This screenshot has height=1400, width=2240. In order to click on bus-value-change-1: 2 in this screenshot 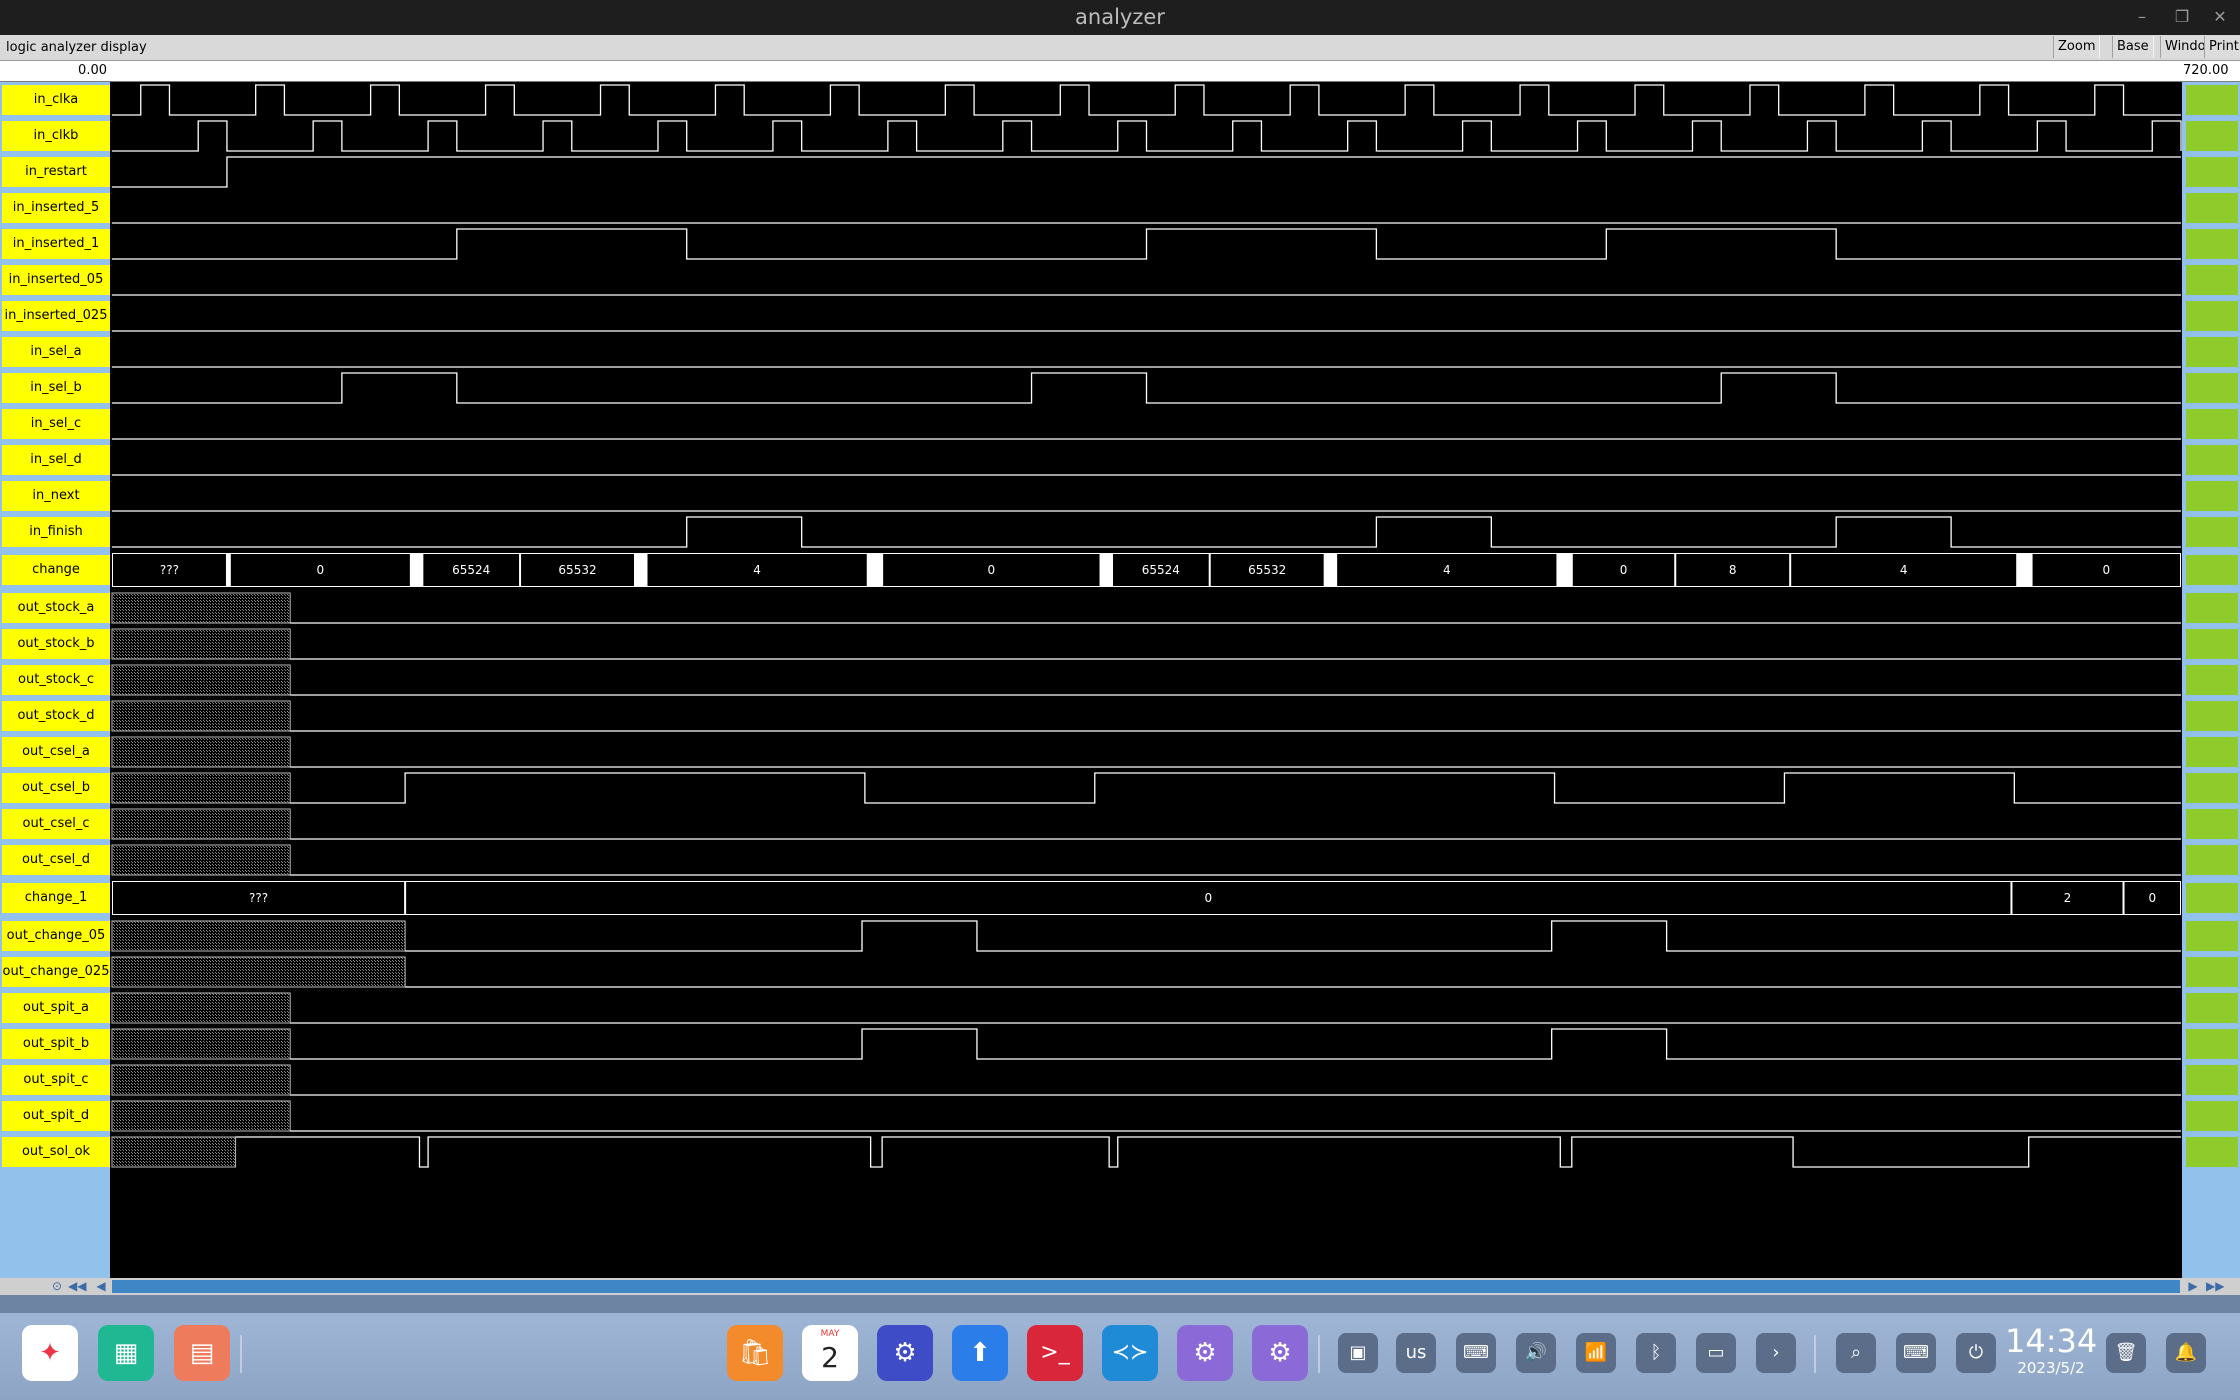, I will do `click(2068, 898)`.